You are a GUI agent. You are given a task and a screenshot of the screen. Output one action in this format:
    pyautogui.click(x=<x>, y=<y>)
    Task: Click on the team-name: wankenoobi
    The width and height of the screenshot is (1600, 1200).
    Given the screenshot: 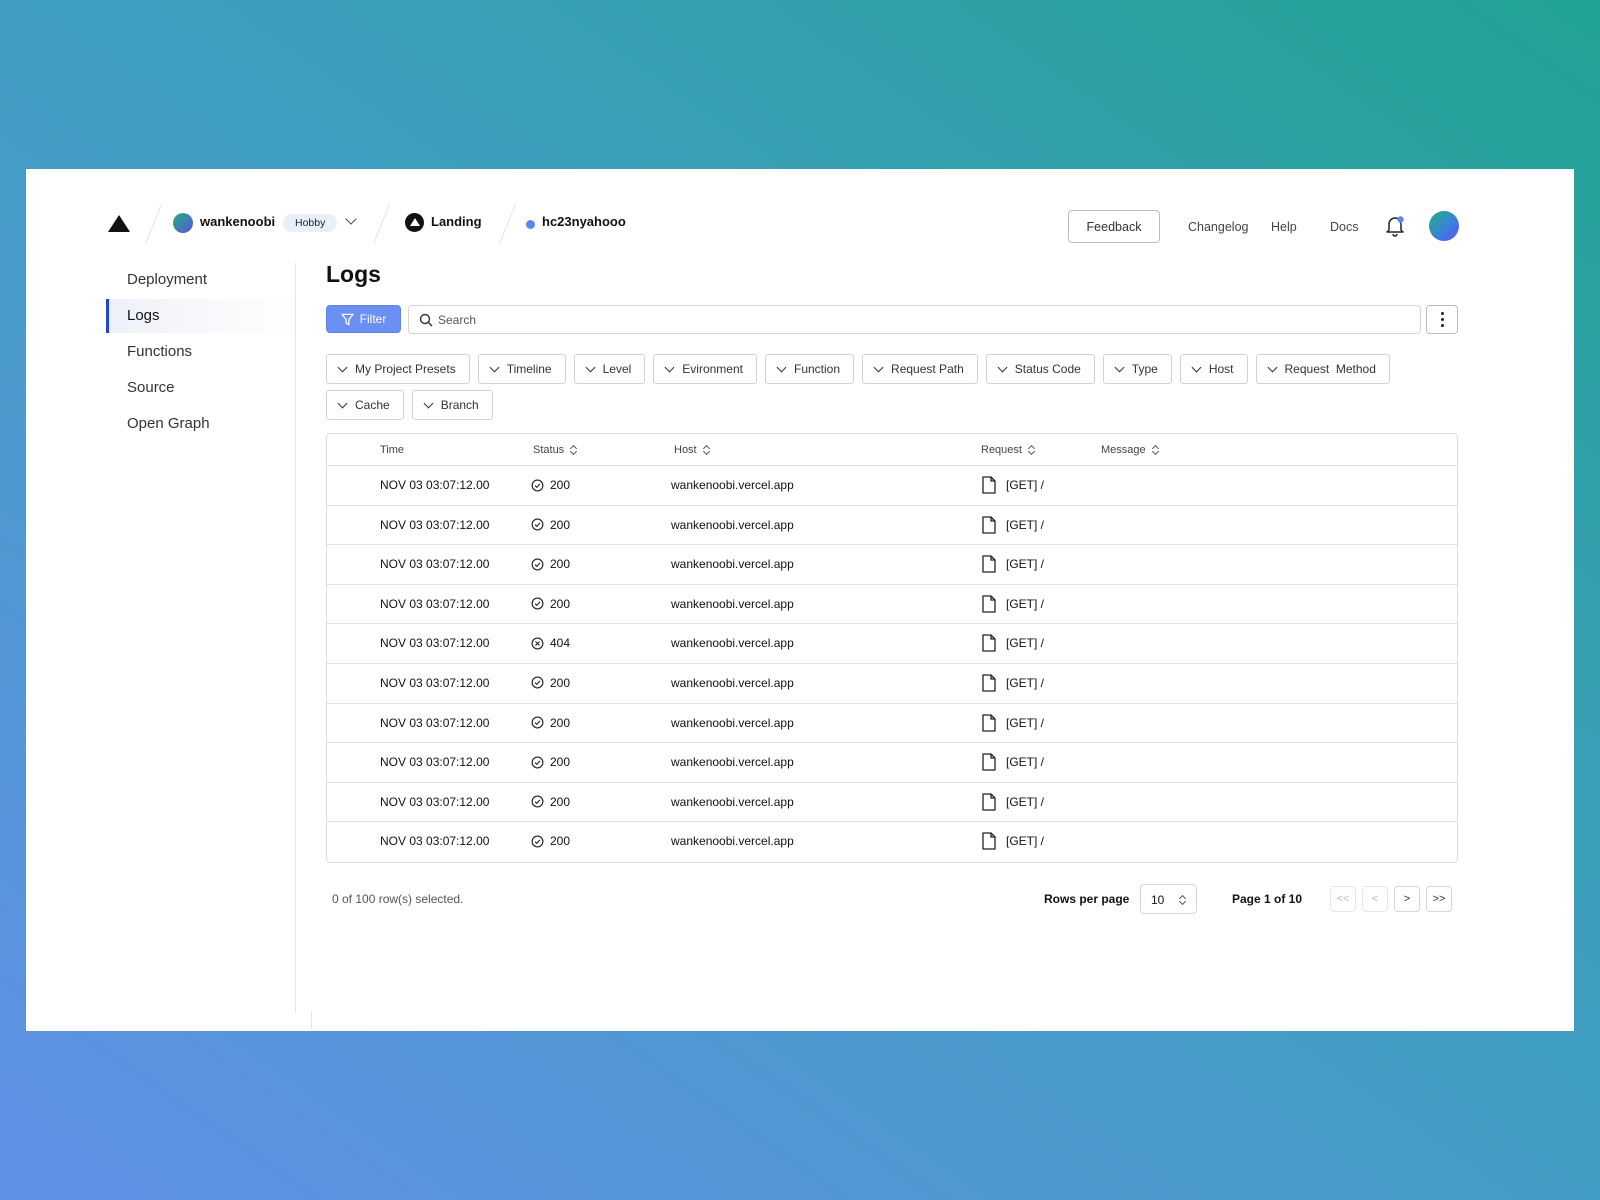 What is the action you would take?
    pyautogui.click(x=237, y=221)
    